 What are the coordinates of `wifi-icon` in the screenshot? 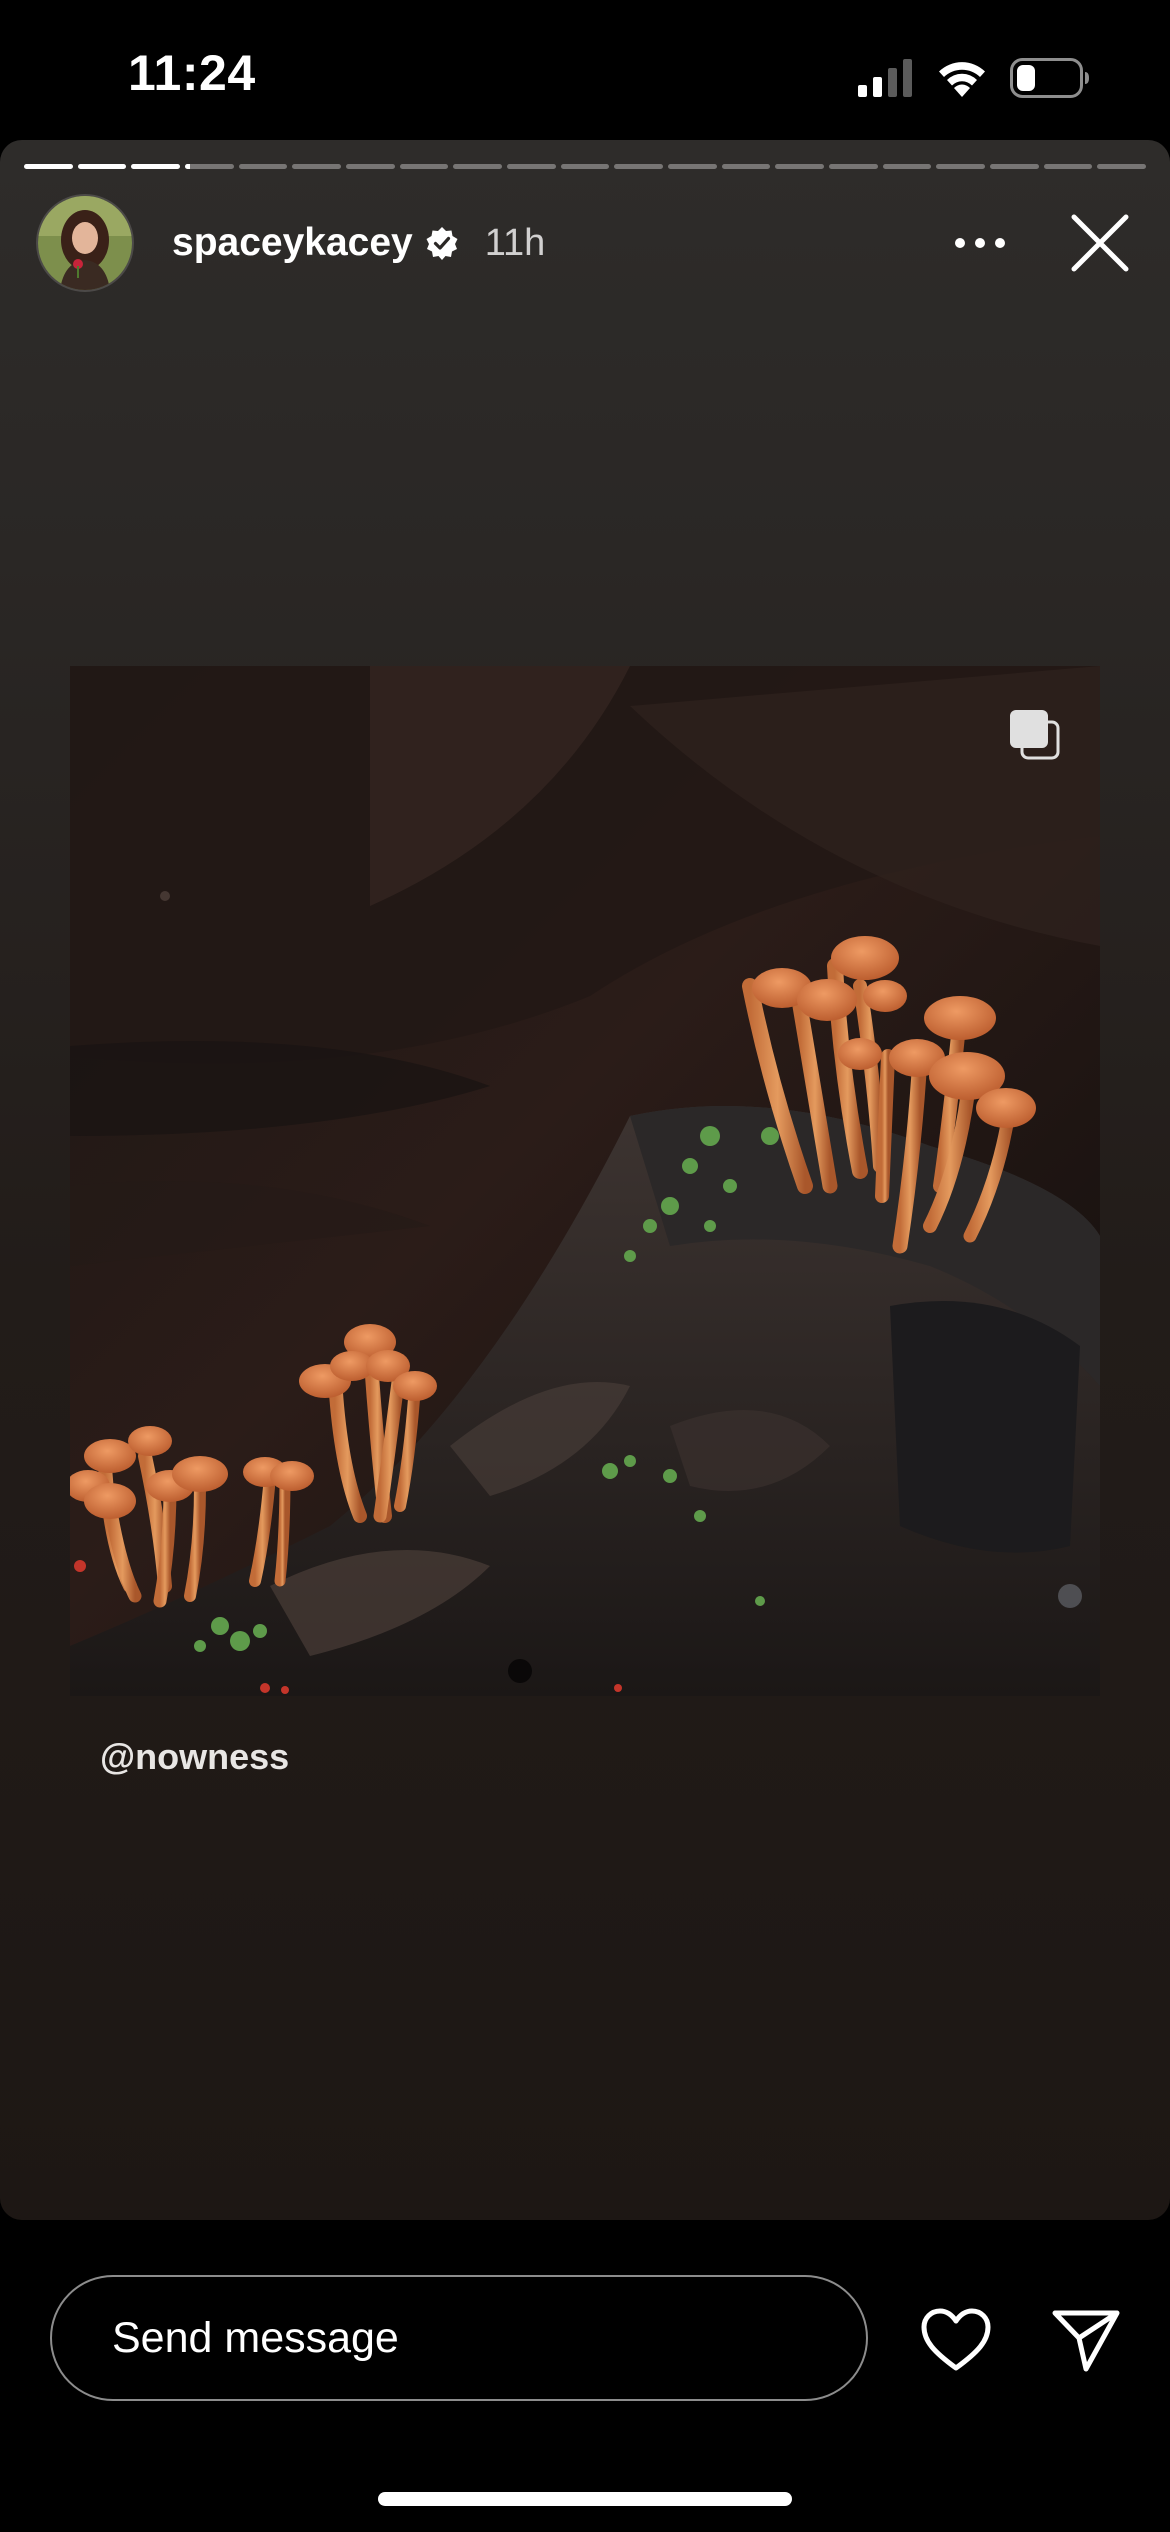 It's located at (962, 79).